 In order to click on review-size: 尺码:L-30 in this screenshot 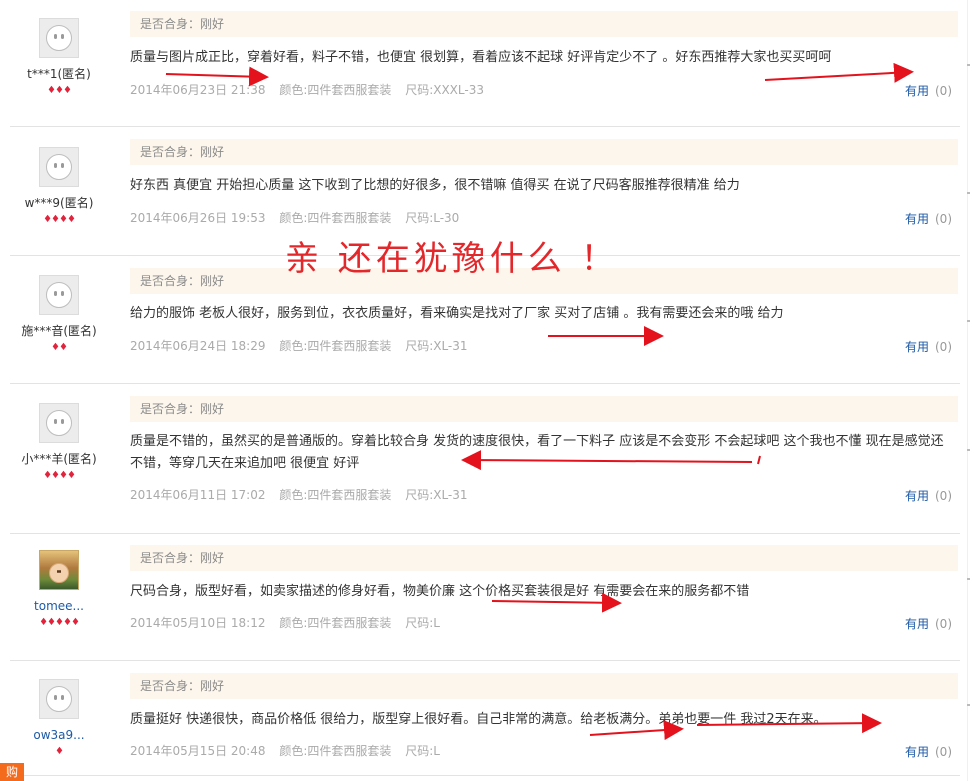, I will do `click(432, 218)`.